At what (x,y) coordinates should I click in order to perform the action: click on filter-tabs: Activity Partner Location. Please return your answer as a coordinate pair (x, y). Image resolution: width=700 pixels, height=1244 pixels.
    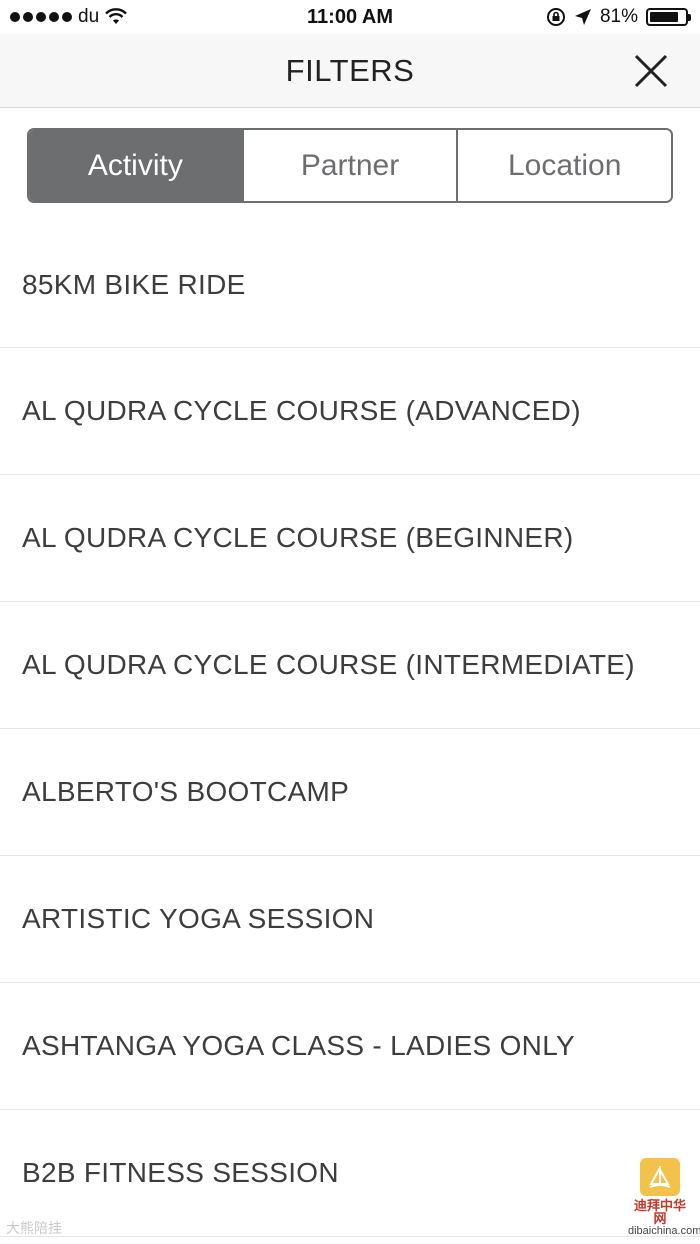
    Looking at the image, I should click on (350, 165).